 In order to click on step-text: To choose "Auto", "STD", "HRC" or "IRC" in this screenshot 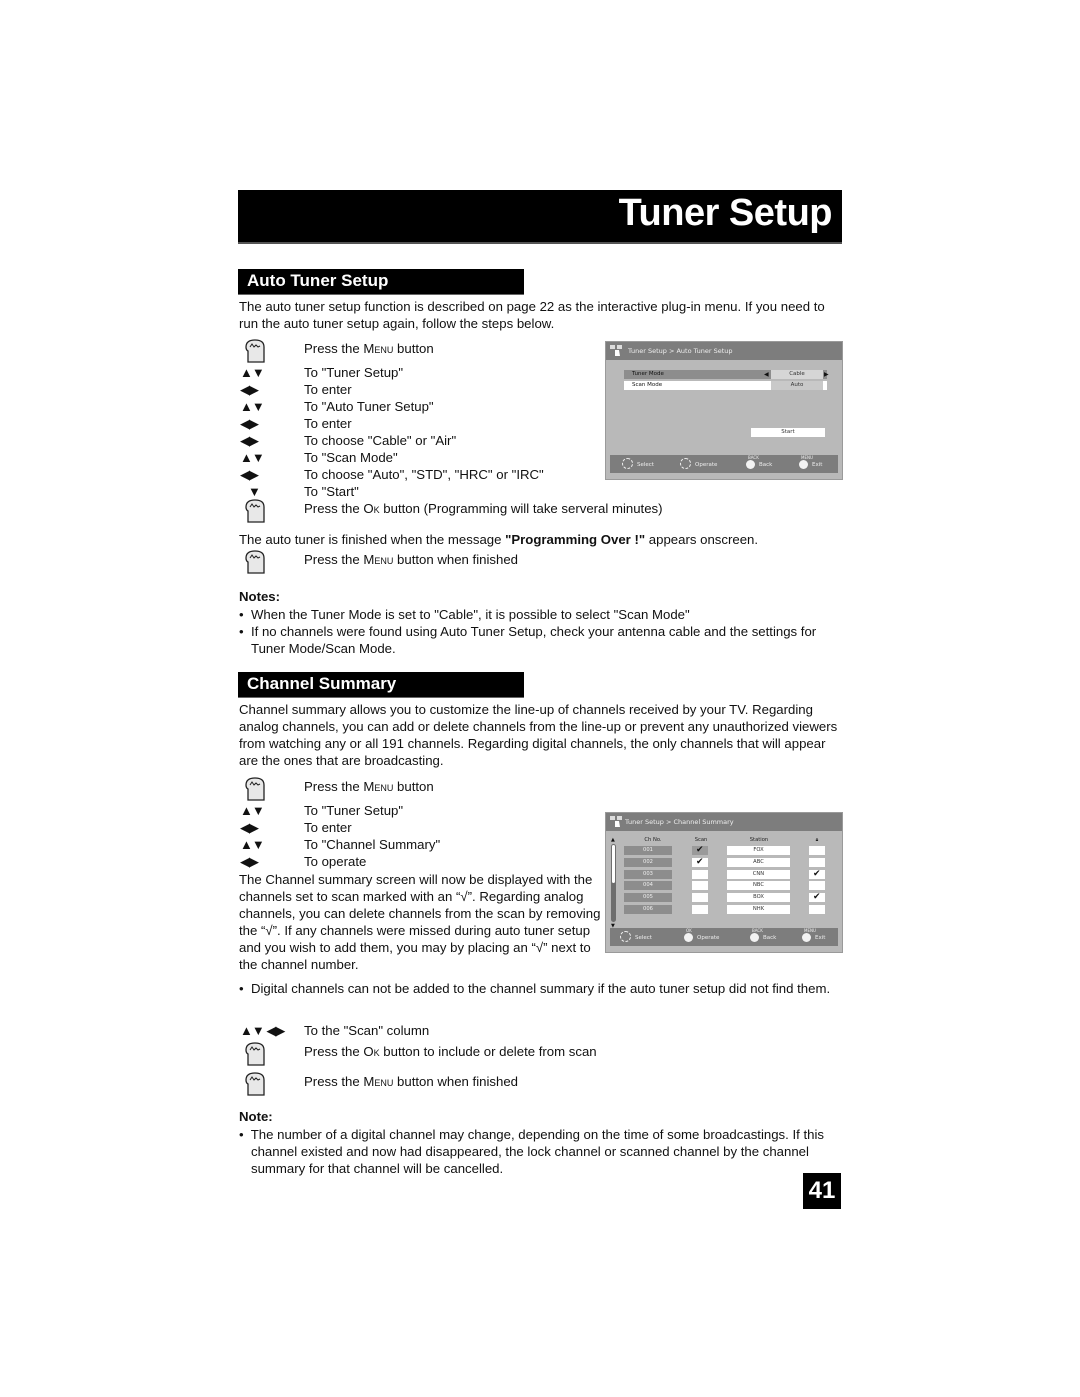, I will do `click(424, 474)`.